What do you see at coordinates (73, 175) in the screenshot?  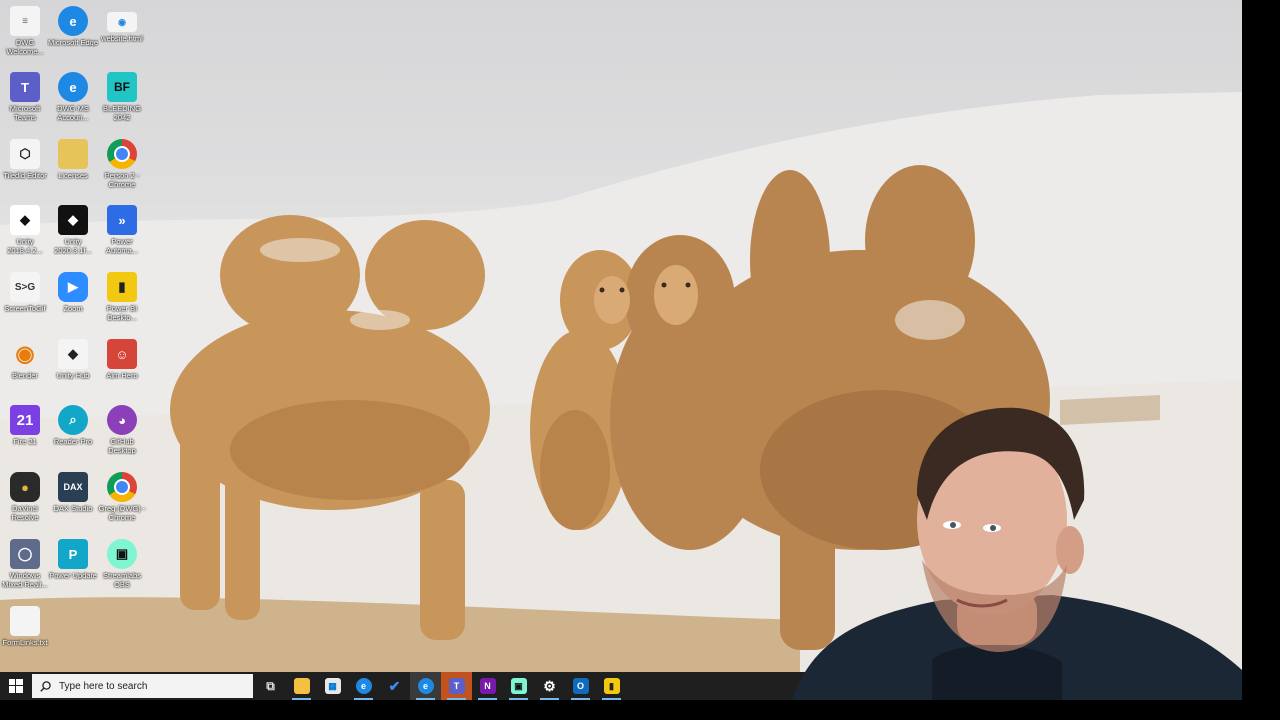 I see `desktop-icon-label: Licenses` at bounding box center [73, 175].